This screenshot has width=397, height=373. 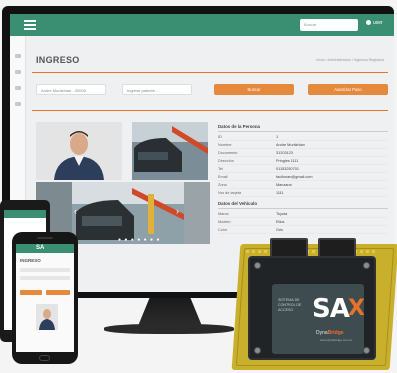 I want to click on person-select: Andre Muritzhian - 00000, so click(x=71, y=89).